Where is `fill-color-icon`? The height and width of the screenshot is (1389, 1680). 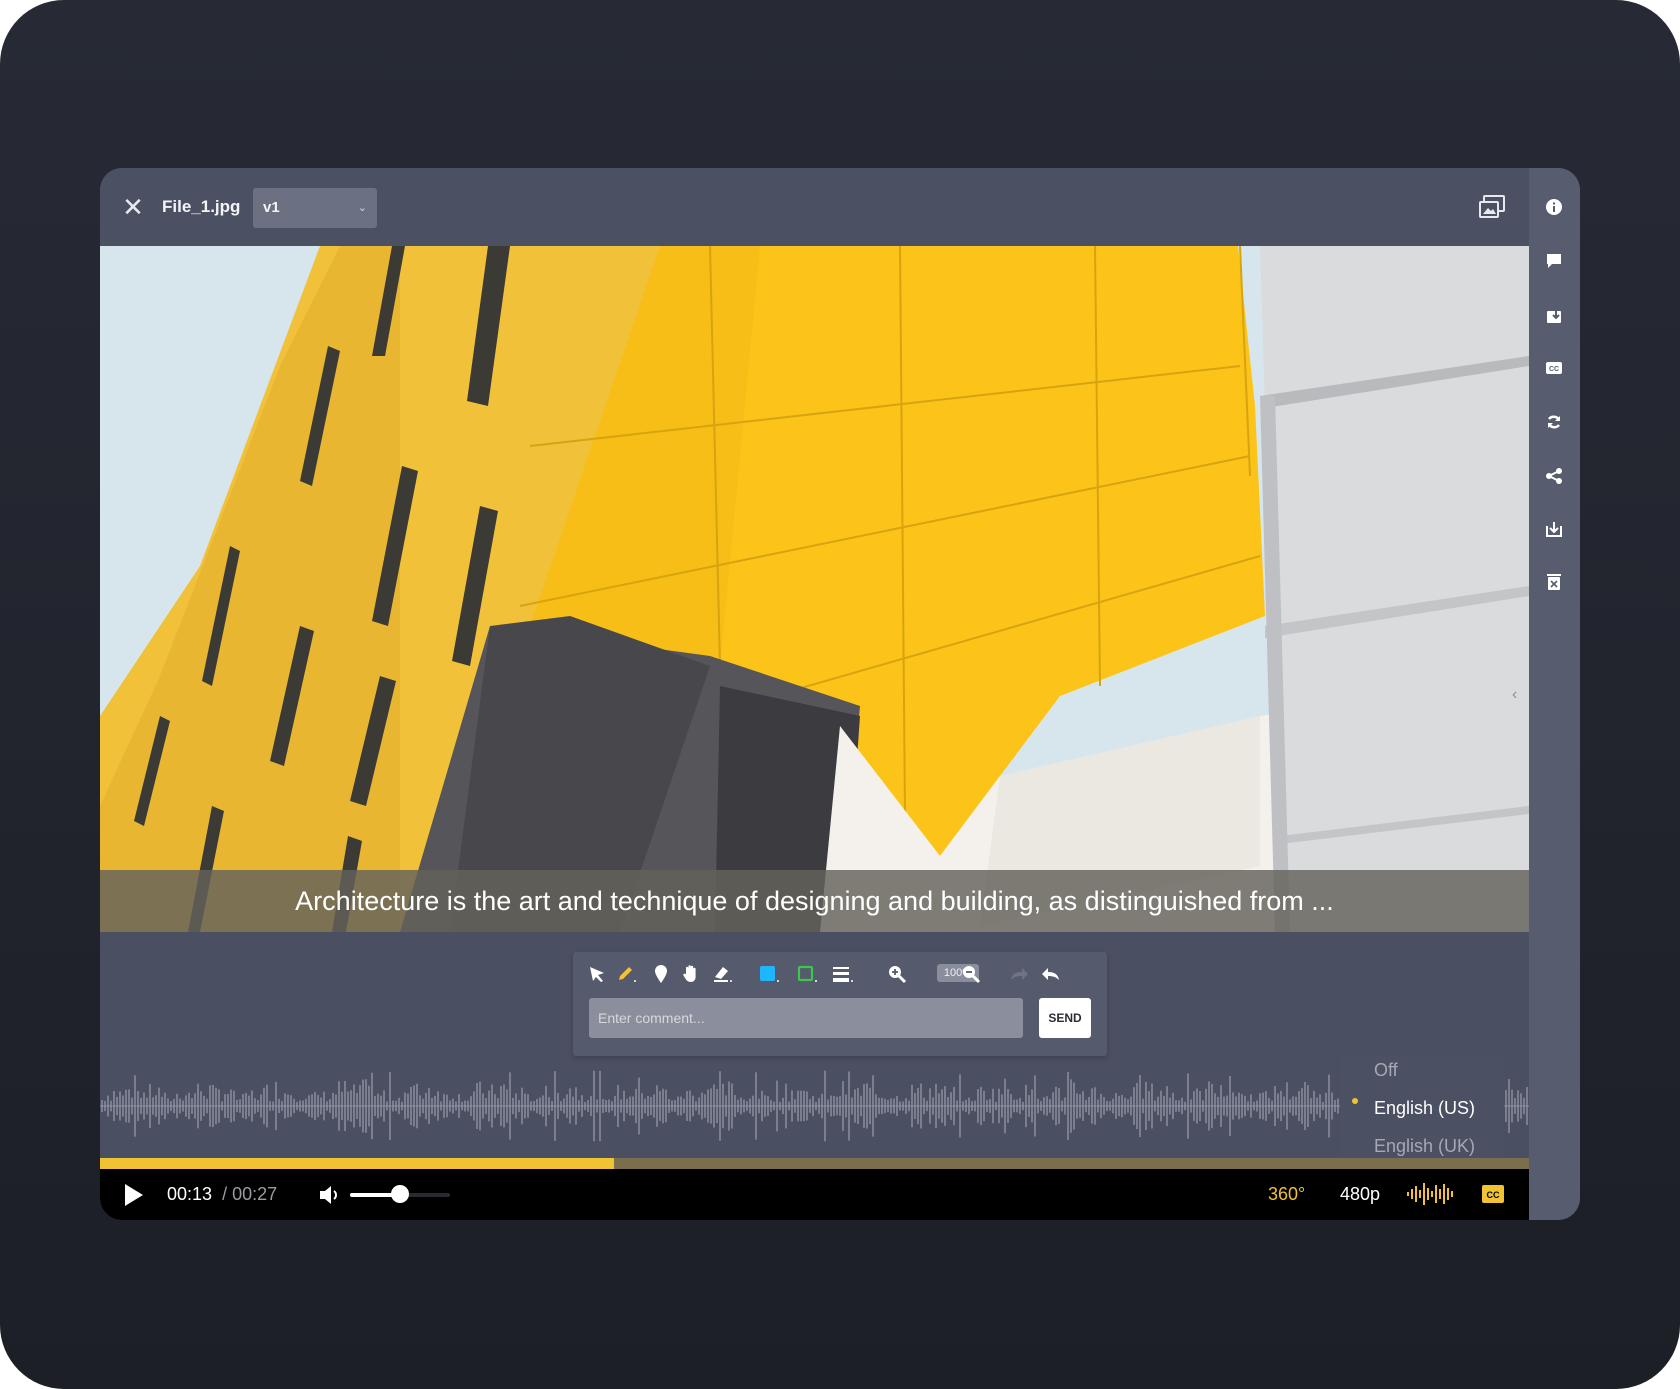 fill-color-icon is located at coordinates (769, 974).